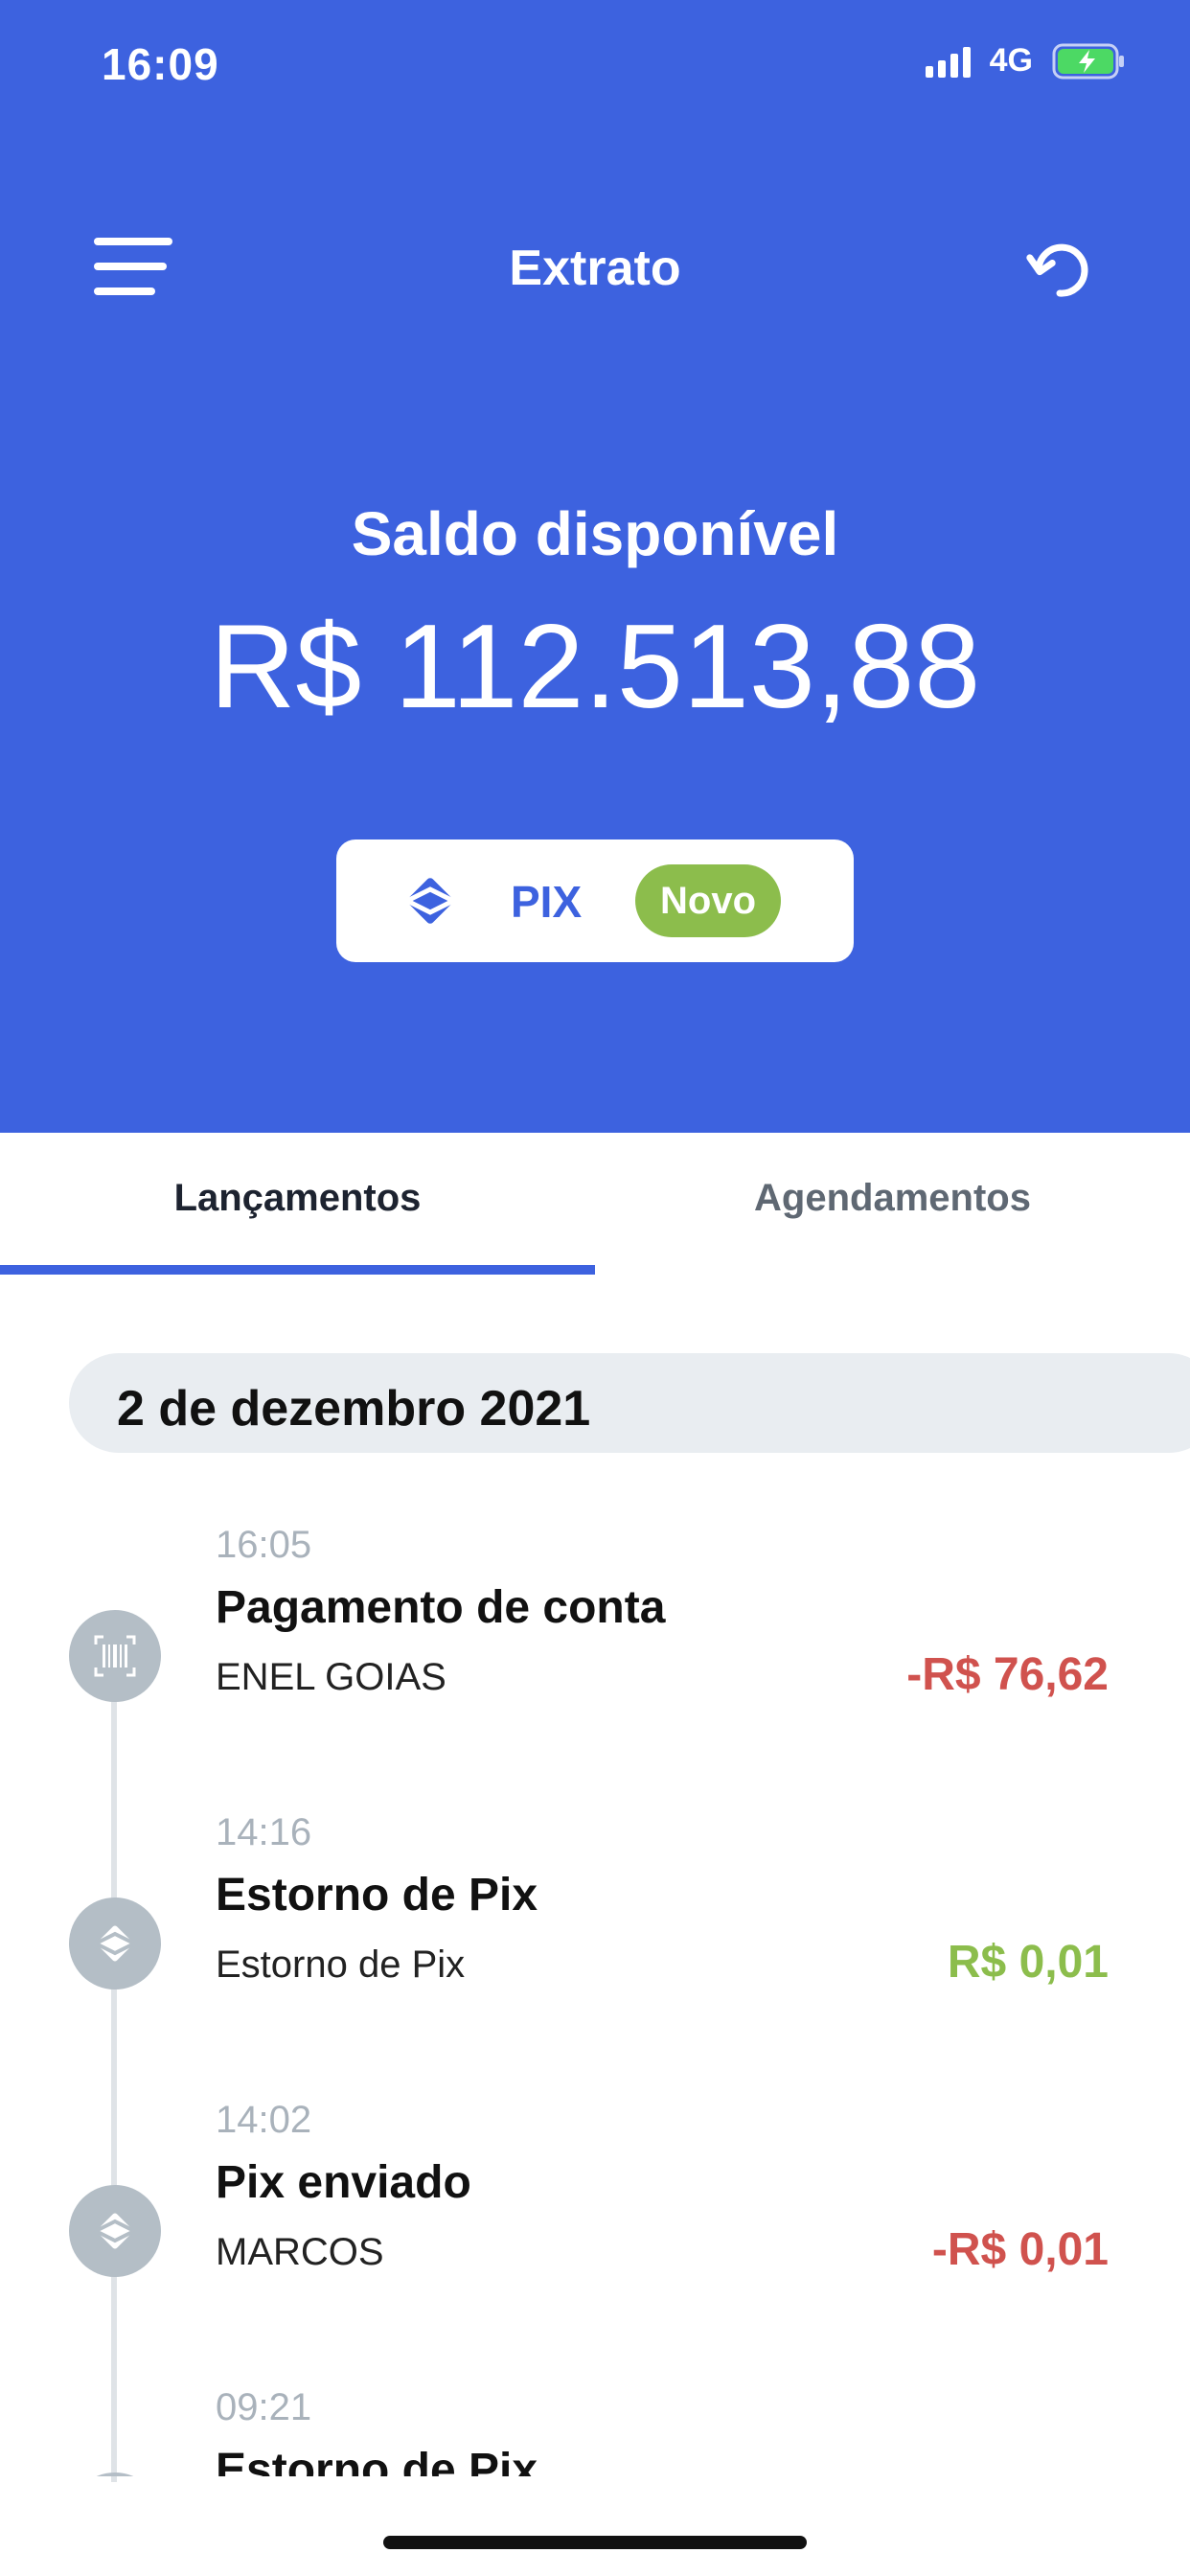  Describe the element at coordinates (1088, 61) in the screenshot. I see `battery-charging-icon` at that location.